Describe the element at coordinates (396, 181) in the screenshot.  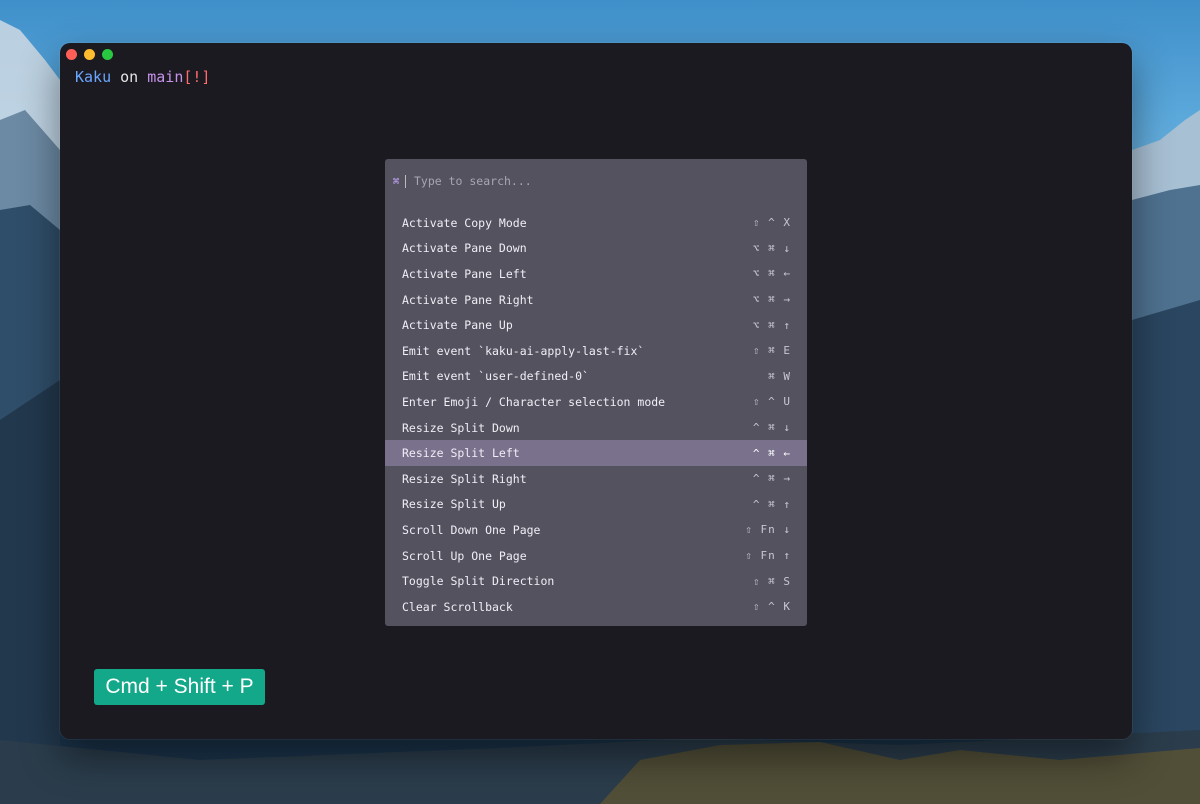
I see `command-icon: ⌘` at that location.